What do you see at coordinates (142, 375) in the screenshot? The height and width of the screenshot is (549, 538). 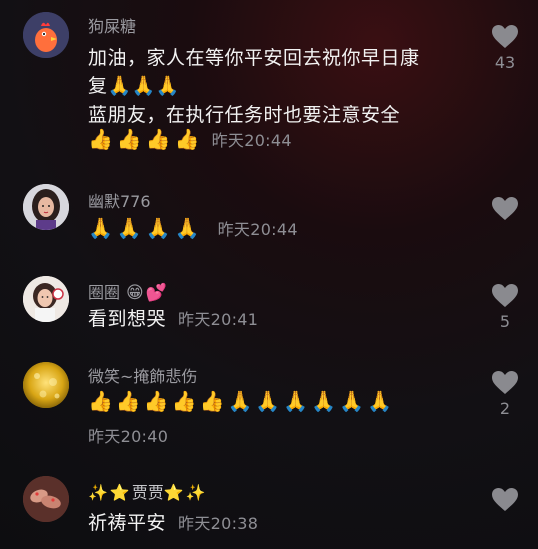 I see `comment-username: 微笑~掩飾悲伤` at bounding box center [142, 375].